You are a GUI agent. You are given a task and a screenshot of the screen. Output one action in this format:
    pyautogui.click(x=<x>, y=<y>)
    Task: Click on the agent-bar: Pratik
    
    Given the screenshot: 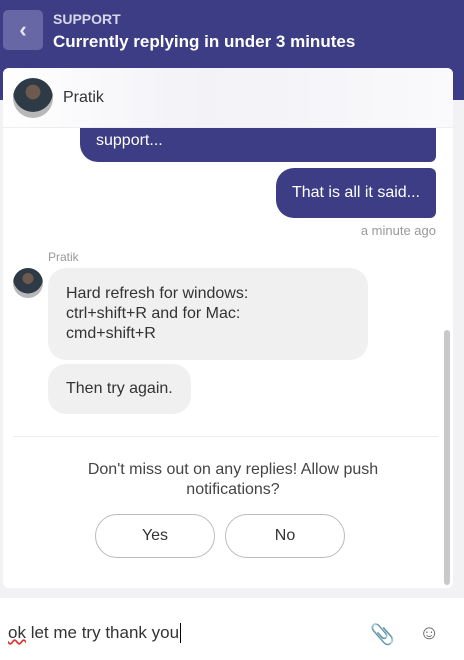 What is the action you would take?
    pyautogui.click(x=228, y=98)
    